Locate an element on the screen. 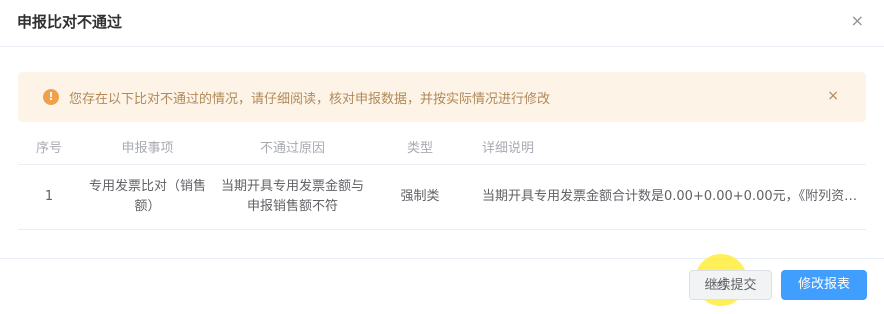  close-icon: × is located at coordinates (857, 21).